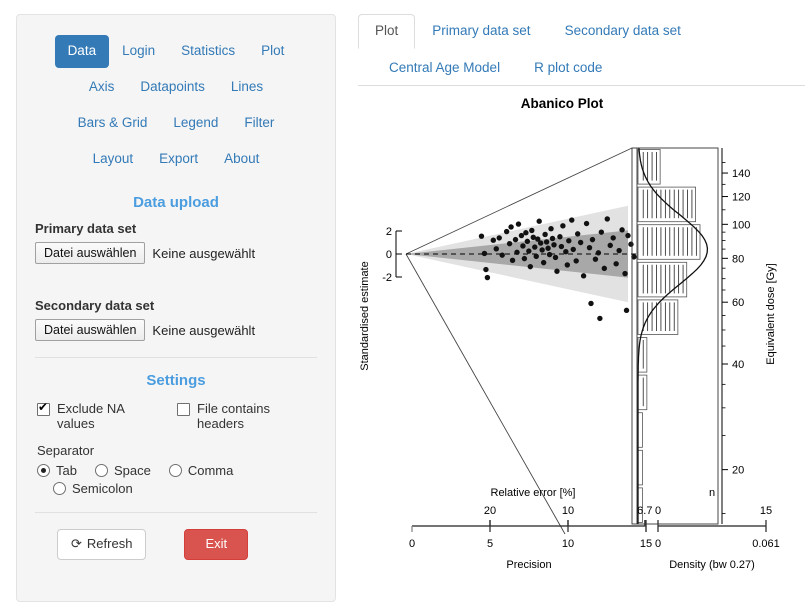 This screenshot has width=812, height=616. Describe the element at coordinates (102, 489) in the screenshot. I see `separator-semicolon-label: Semicolon` at that location.